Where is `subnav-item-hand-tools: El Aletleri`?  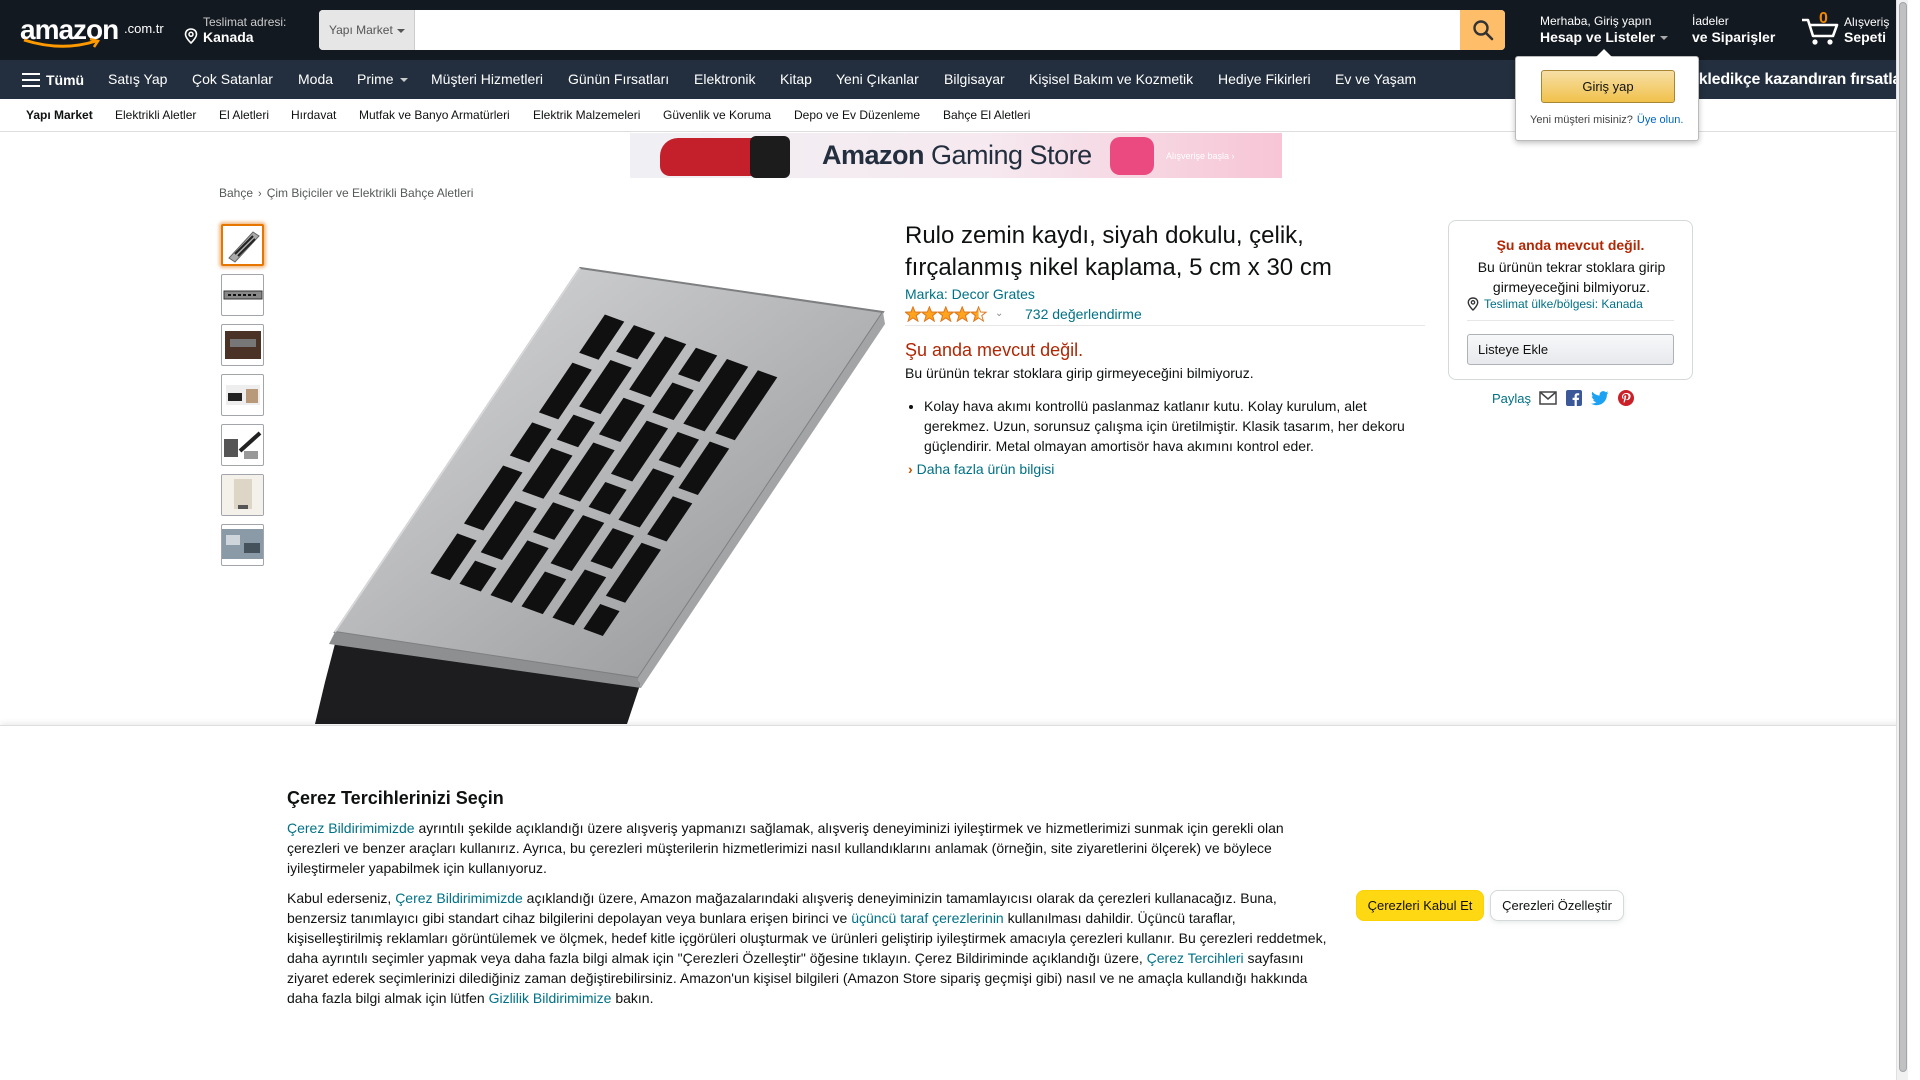
subnav-item-hand-tools: El Aletleri is located at coordinates (244, 115).